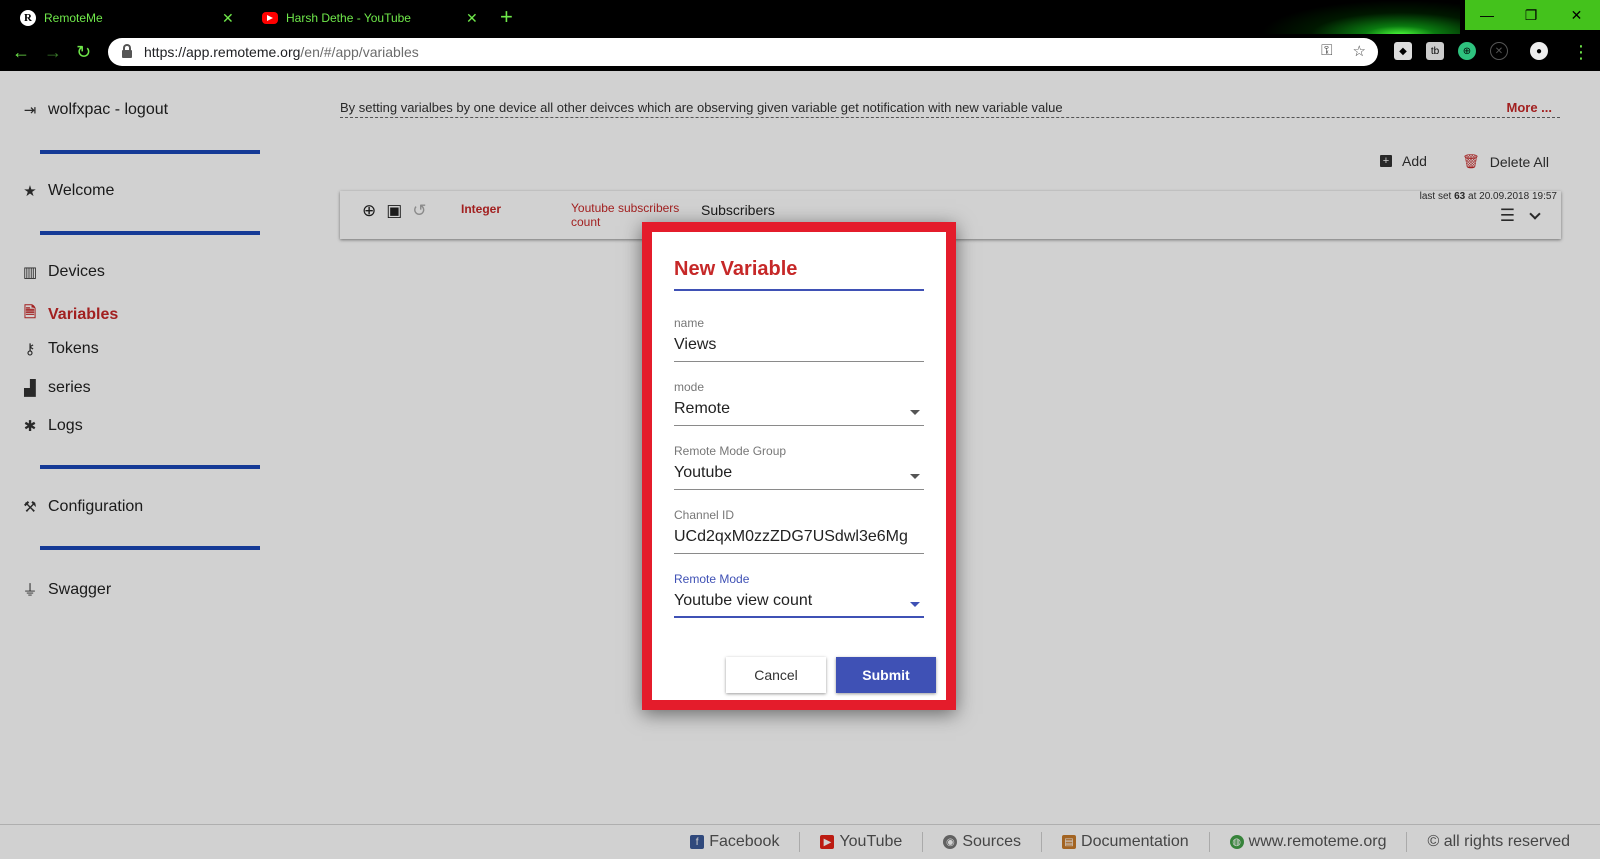 This screenshot has height=859, width=1600. What do you see at coordinates (799, 409) in the screenshot?
I see `field-value: Remote` at bounding box center [799, 409].